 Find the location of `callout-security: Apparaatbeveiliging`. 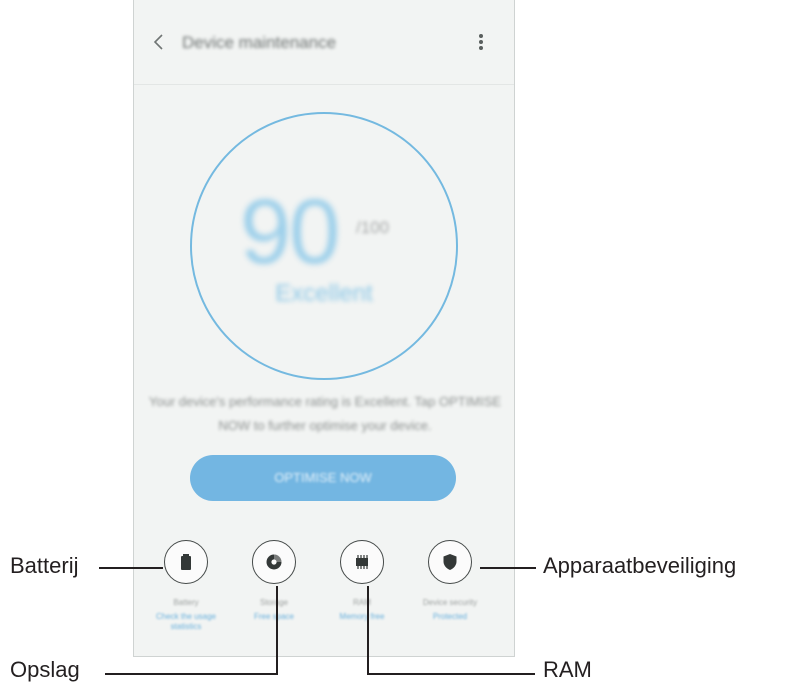

callout-security: Apparaatbeveiliging is located at coordinates (640, 565).